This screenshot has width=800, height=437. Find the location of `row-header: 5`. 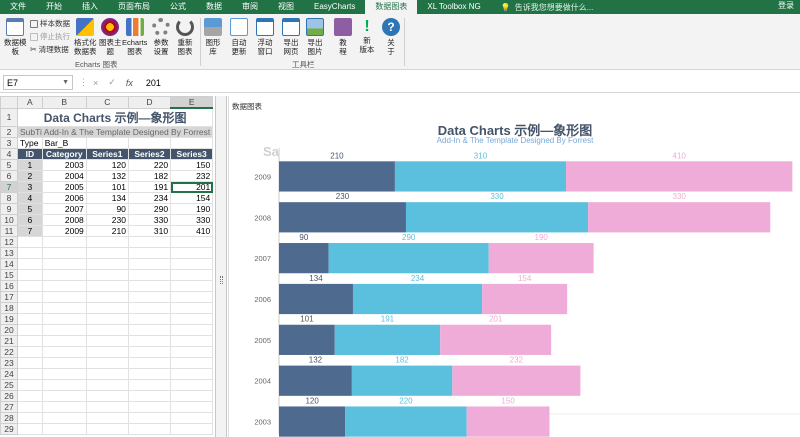

row-header: 5 is located at coordinates (9, 165).